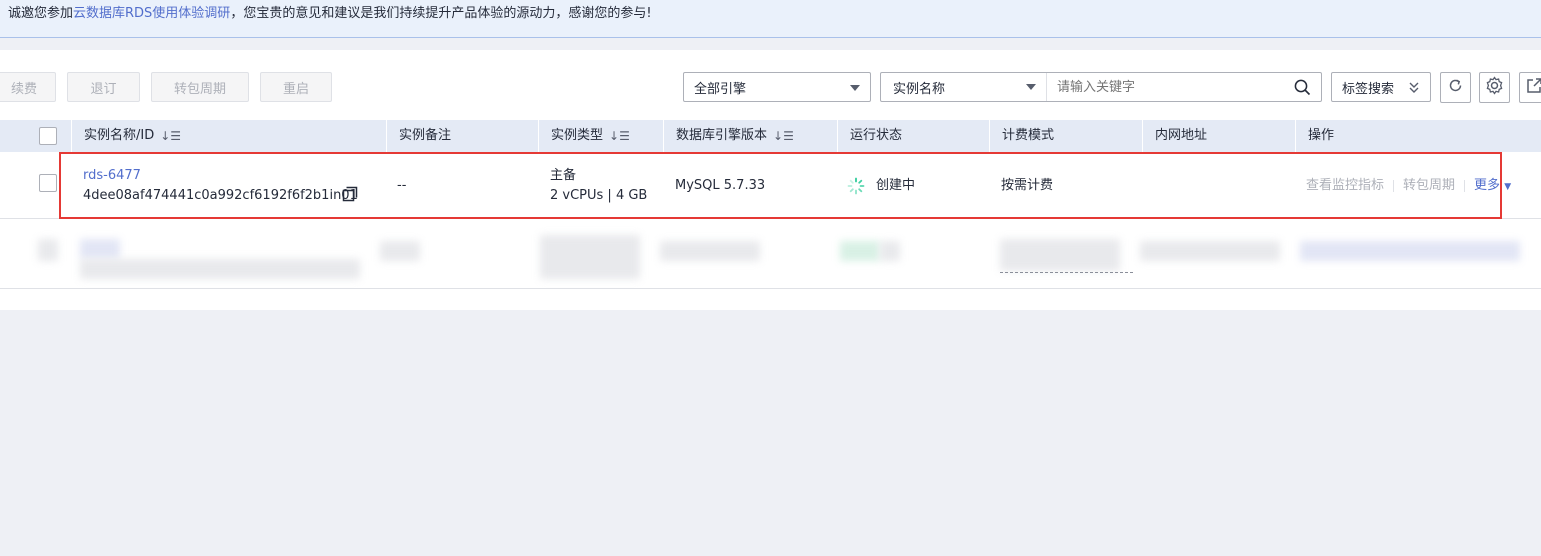  I want to click on column-header-label: 运行状态, so click(876, 135).